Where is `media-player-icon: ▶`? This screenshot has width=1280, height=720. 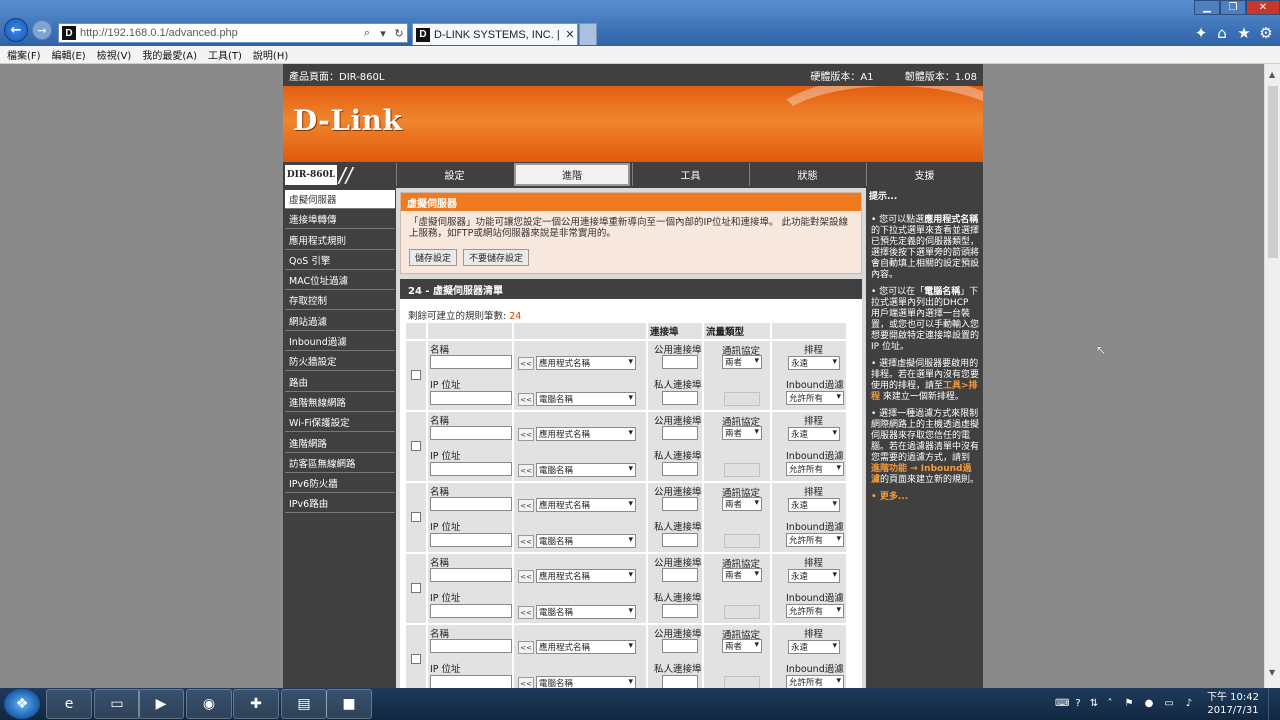 media-player-icon: ▶ is located at coordinates (161, 704).